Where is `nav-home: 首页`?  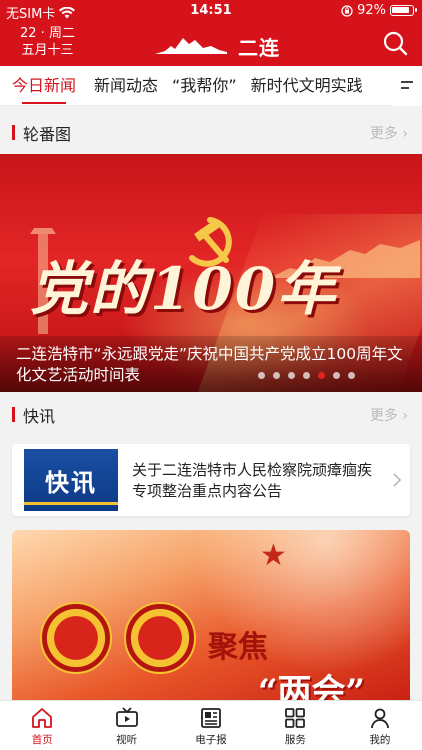 nav-home: 首页 is located at coordinates (42, 725).